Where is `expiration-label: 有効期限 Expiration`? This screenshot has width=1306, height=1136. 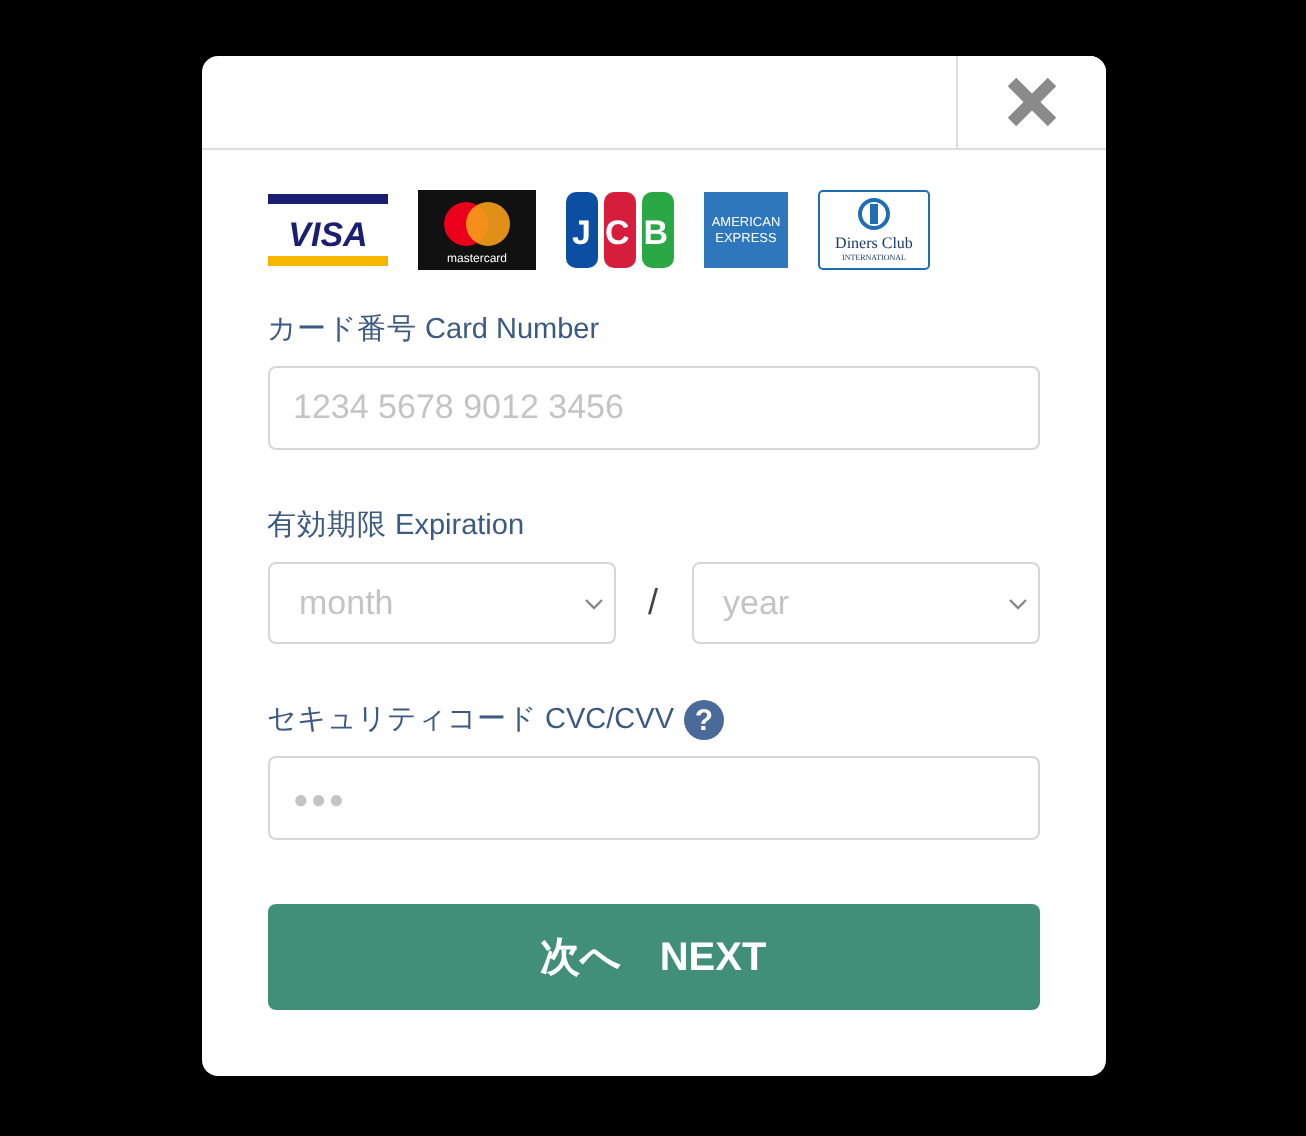 expiration-label: 有効期限 Expiration is located at coordinates (396, 526).